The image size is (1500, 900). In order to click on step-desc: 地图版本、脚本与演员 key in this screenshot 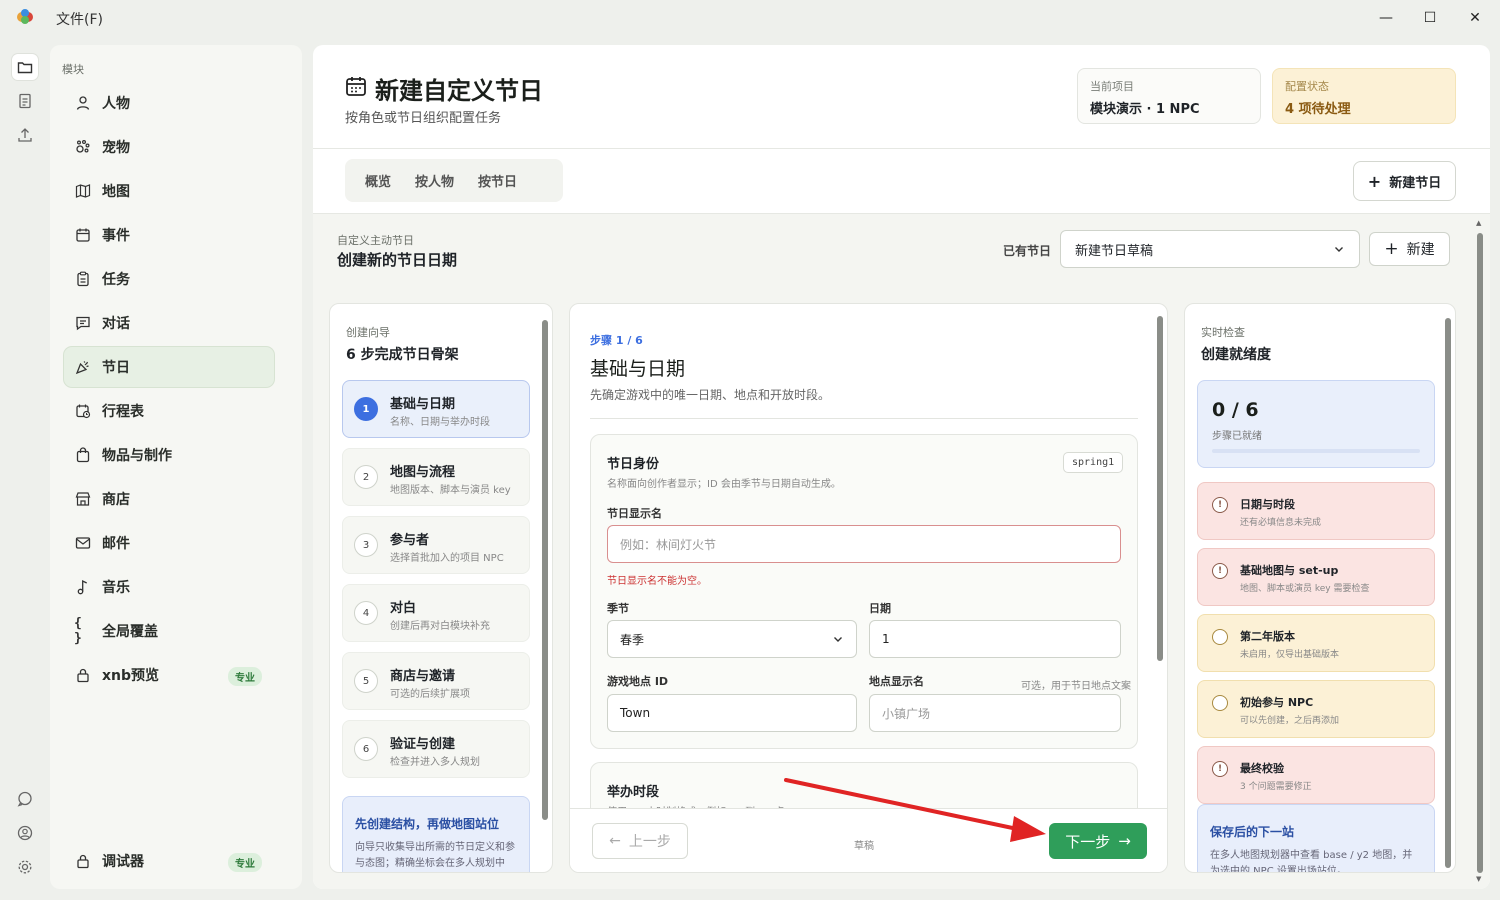, I will do `click(450, 490)`.